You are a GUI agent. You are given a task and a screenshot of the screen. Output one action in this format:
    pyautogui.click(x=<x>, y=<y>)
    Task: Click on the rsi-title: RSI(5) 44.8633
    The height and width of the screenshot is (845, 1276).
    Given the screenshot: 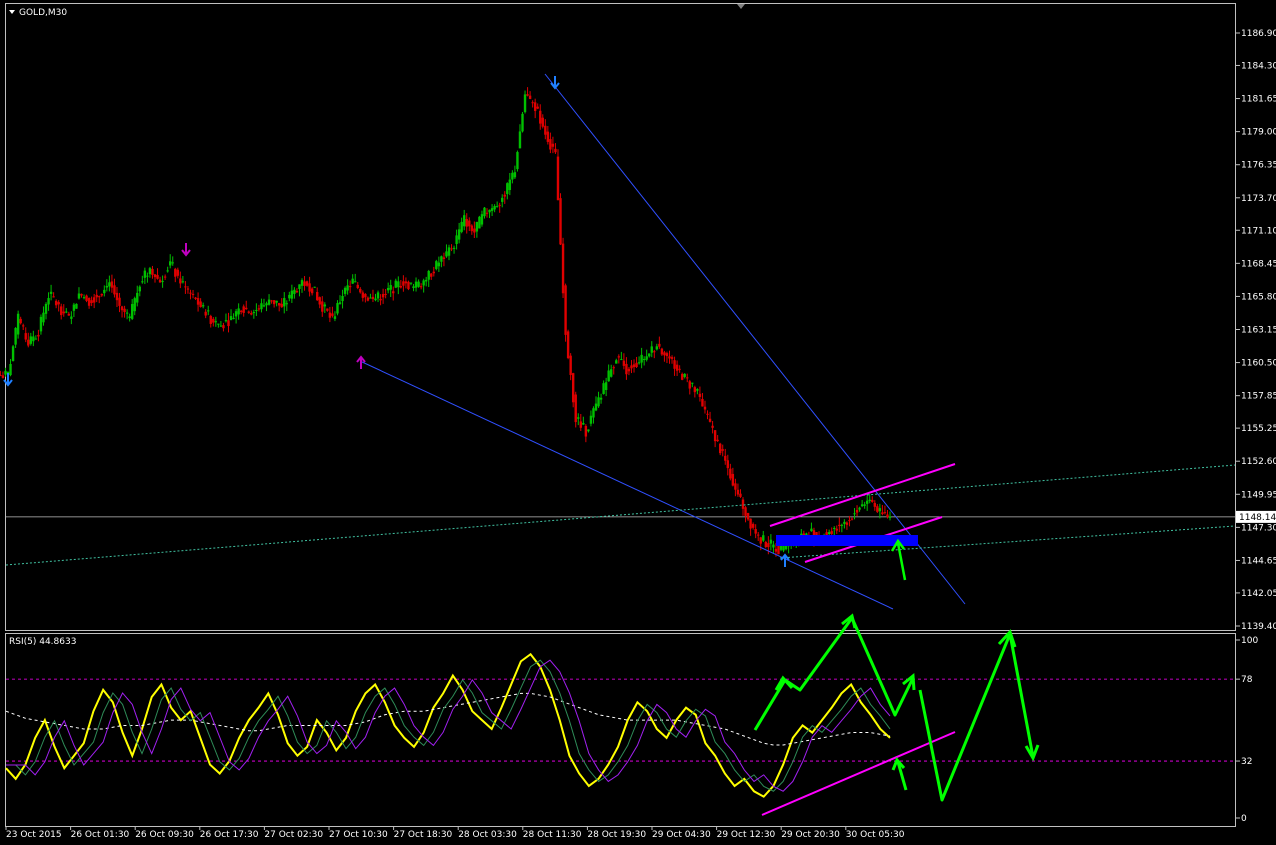 What is the action you would take?
    pyautogui.click(x=42, y=642)
    